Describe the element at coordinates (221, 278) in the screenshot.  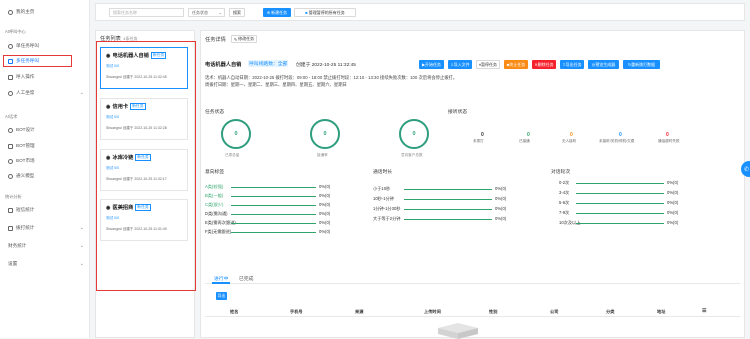
I see `tab-in-progress: 进行中` at that location.